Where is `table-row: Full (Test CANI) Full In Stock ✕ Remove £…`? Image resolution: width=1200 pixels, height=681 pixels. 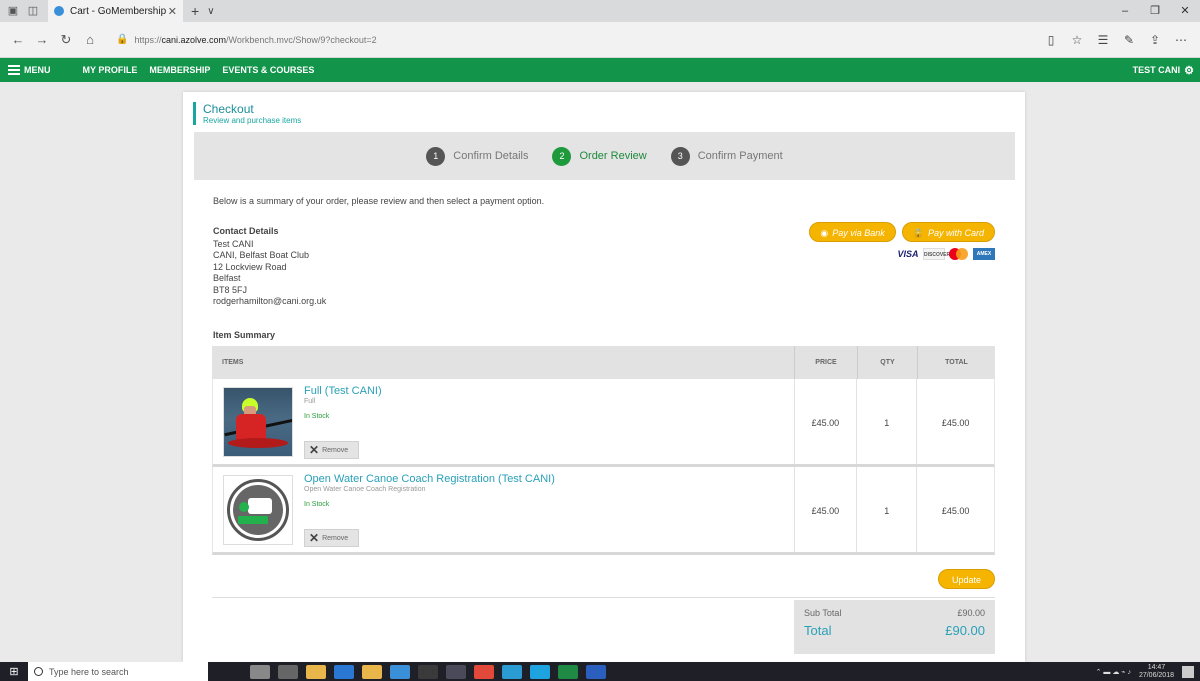 table-row: Full (Test CANI) Full In Stock ✕ Remove £… is located at coordinates (603, 423).